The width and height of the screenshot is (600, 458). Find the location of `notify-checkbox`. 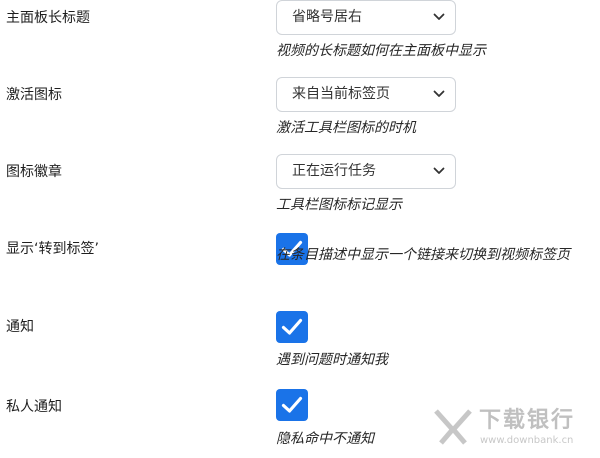

notify-checkbox is located at coordinates (292, 327).